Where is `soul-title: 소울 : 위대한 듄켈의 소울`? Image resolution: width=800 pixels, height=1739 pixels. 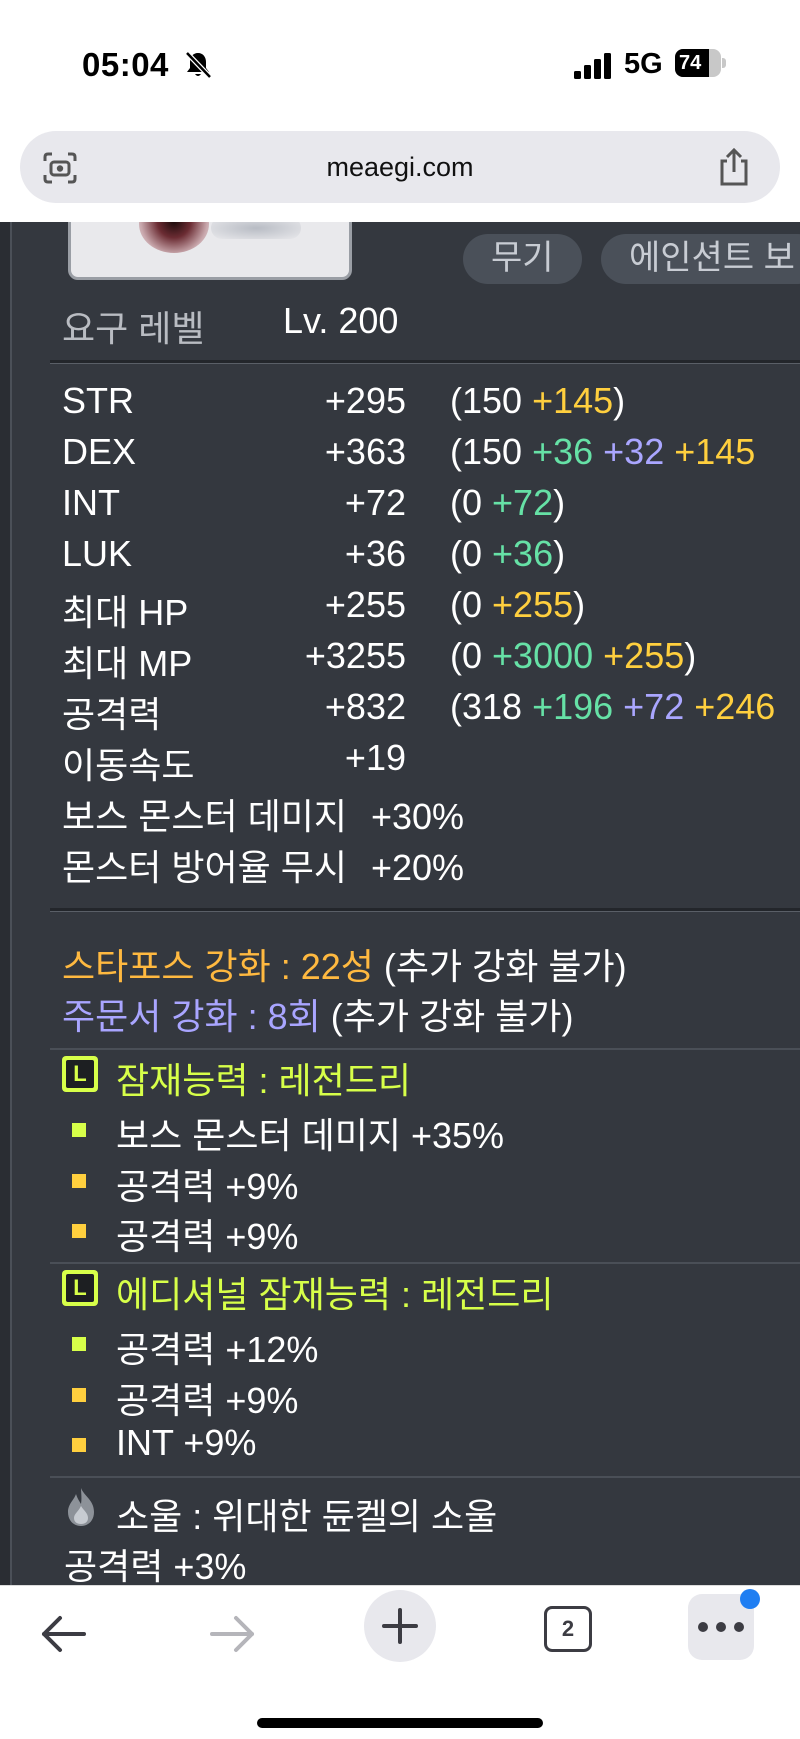 soul-title: 소울 : 위대한 듄켈의 소울 is located at coordinates (307, 1516).